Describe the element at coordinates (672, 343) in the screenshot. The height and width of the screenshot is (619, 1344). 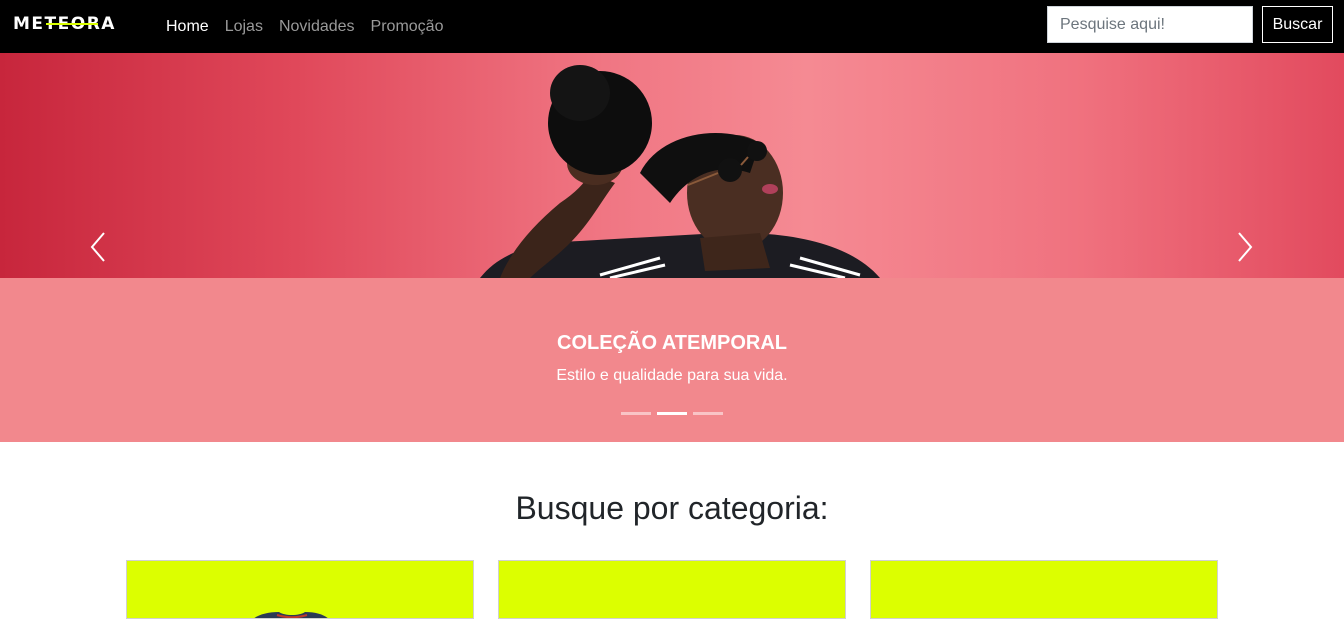
I see `carousel-caption-title: COLEÇÃO ATEMPORAL` at that location.